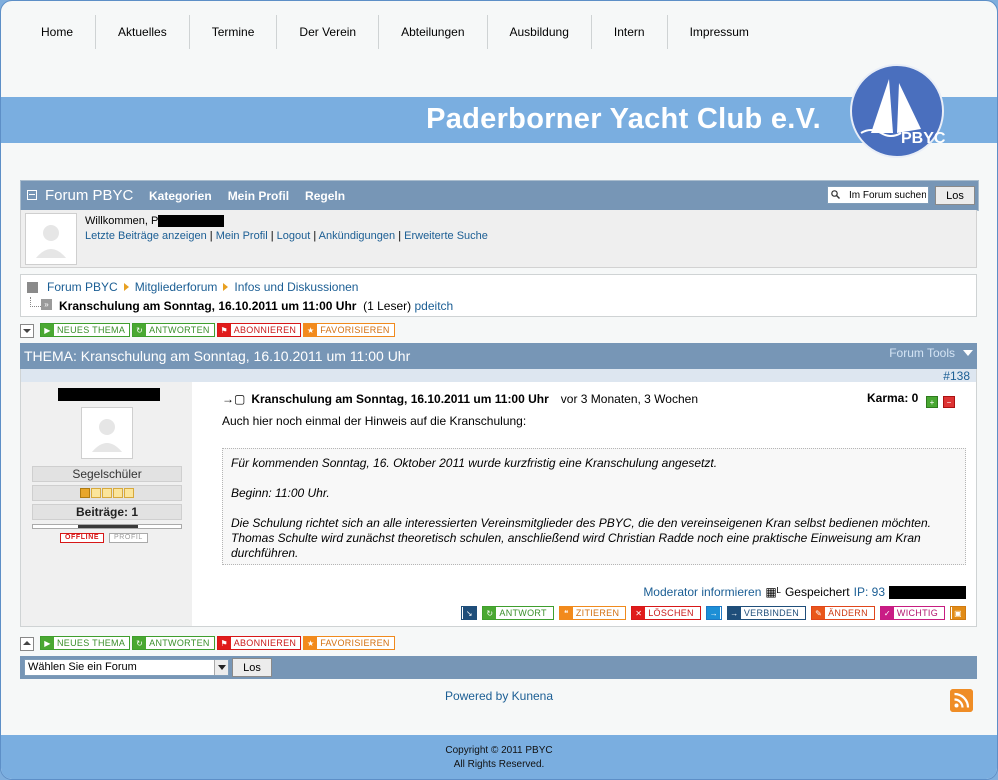  I want to click on author-avatar, so click(107, 433).